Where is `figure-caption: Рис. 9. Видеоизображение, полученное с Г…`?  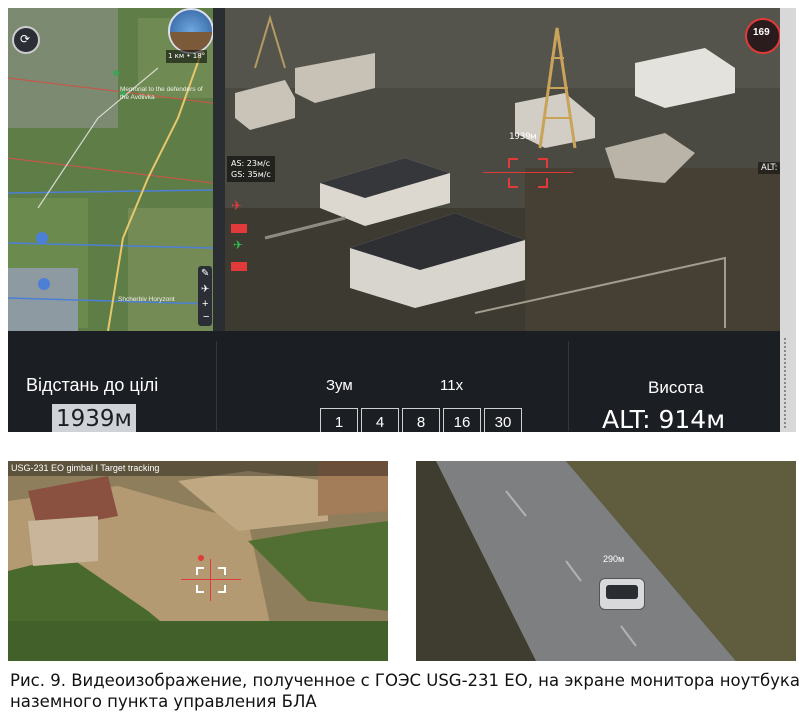 figure-caption: Рис. 9. Видеоизображение, полученное с Г… is located at coordinates (405, 691).